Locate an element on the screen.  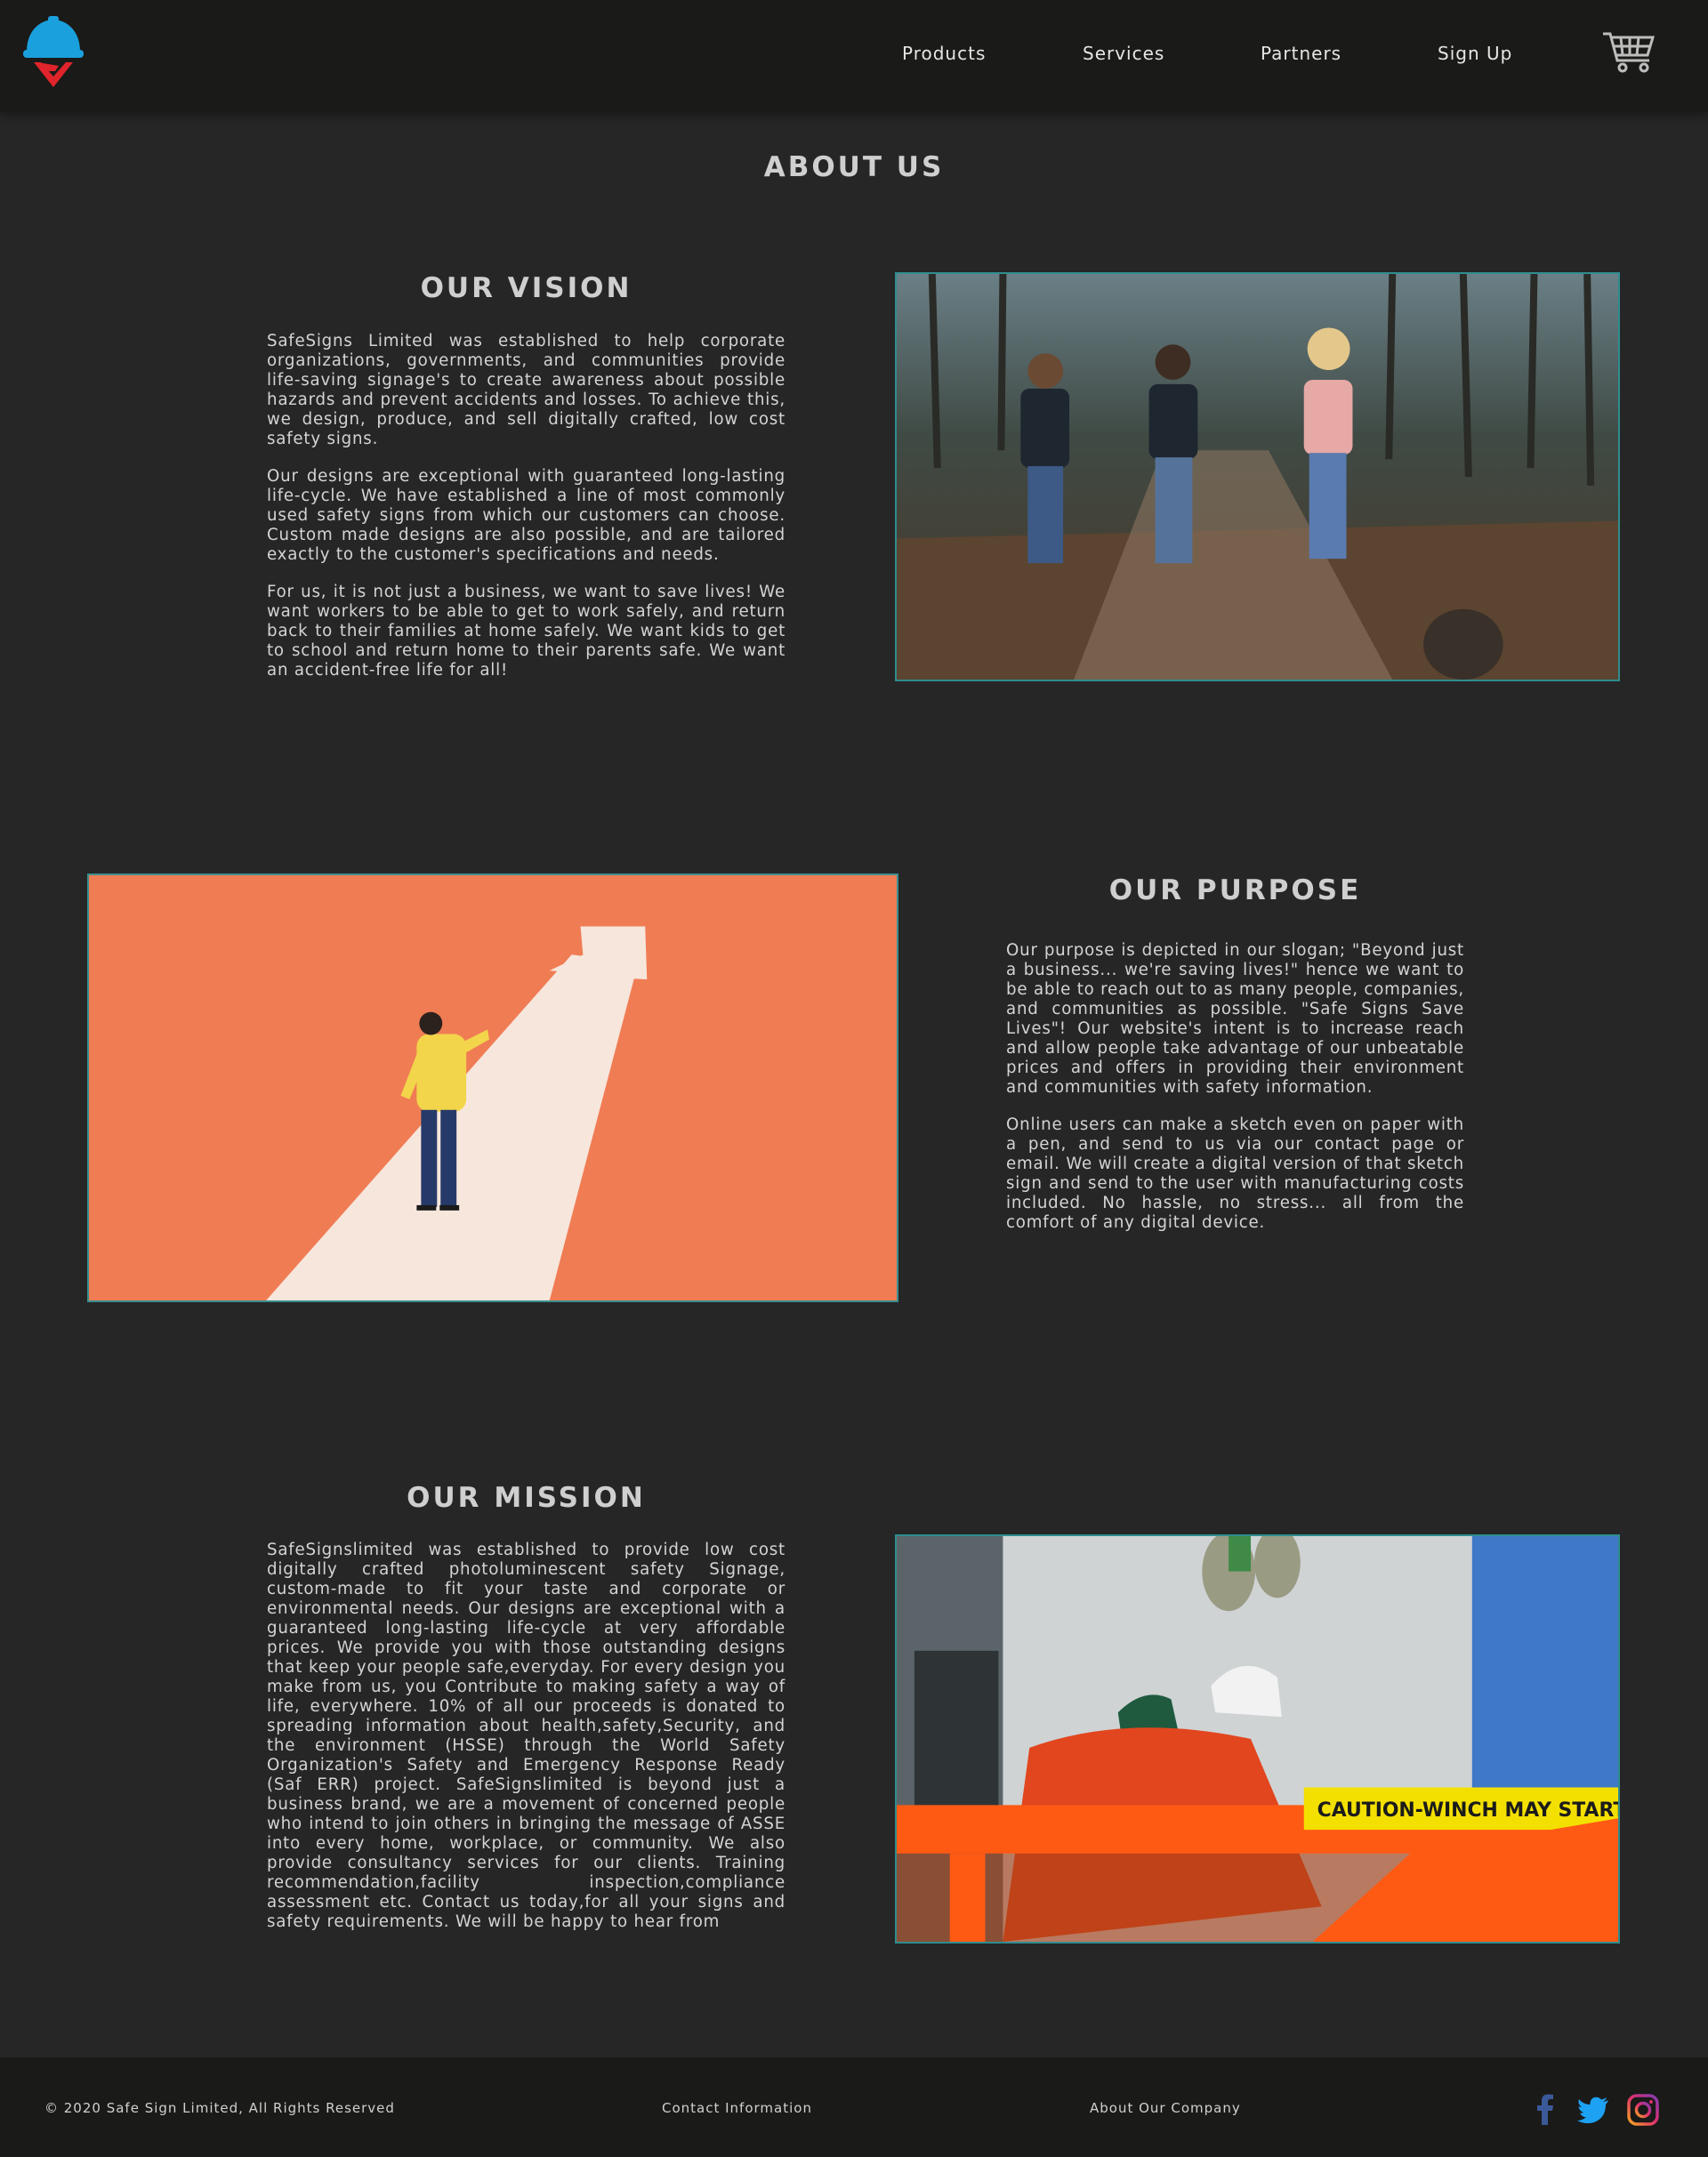
instagram-icon is located at coordinates (1643, 2110).